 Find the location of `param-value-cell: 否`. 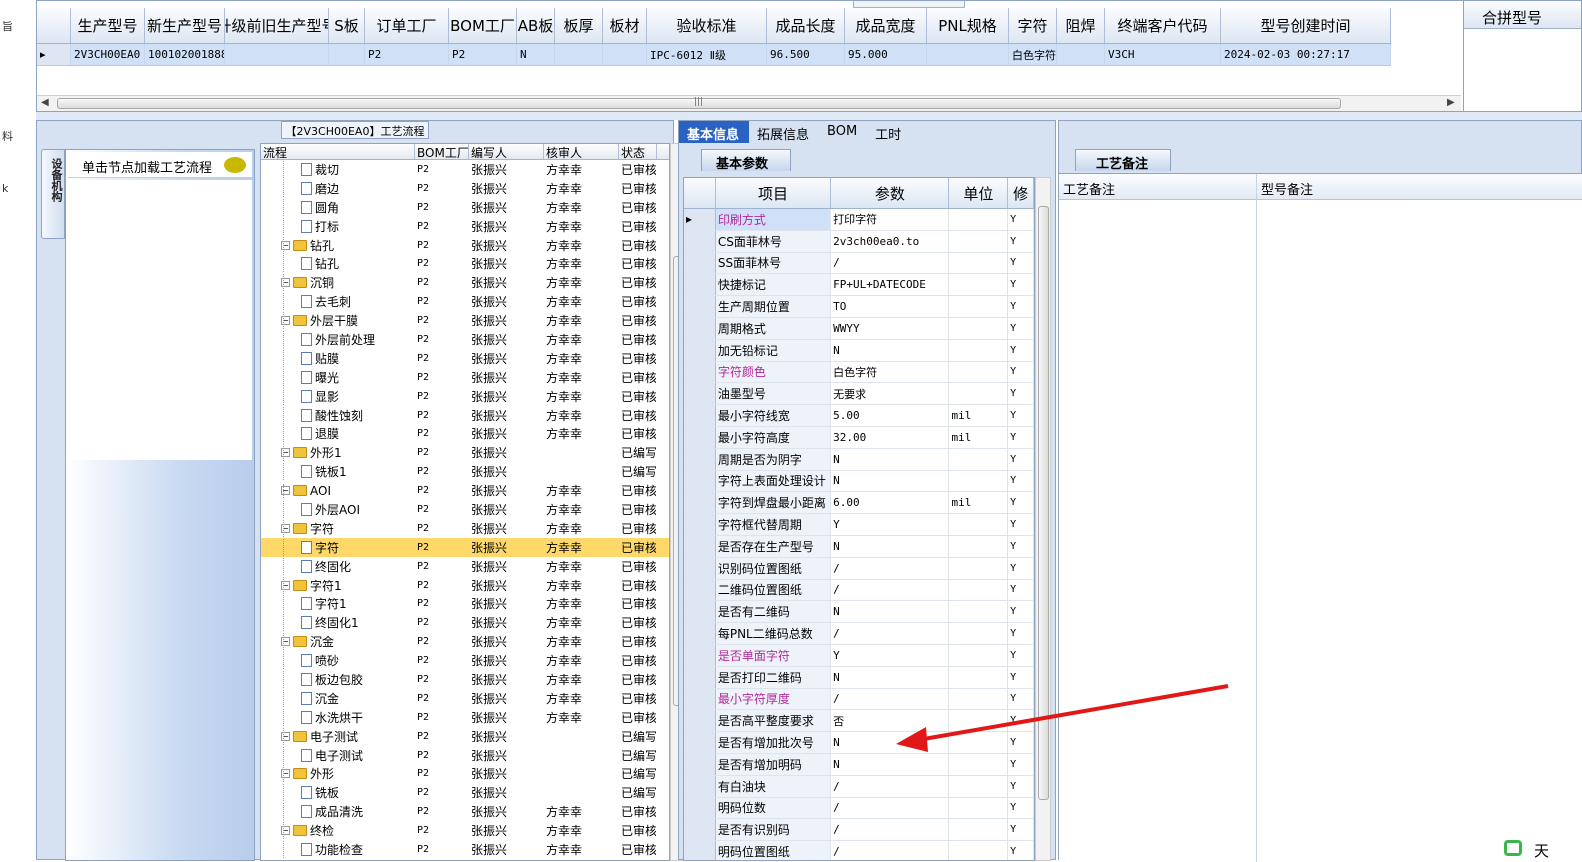

param-value-cell: 否 is located at coordinates (890, 721).